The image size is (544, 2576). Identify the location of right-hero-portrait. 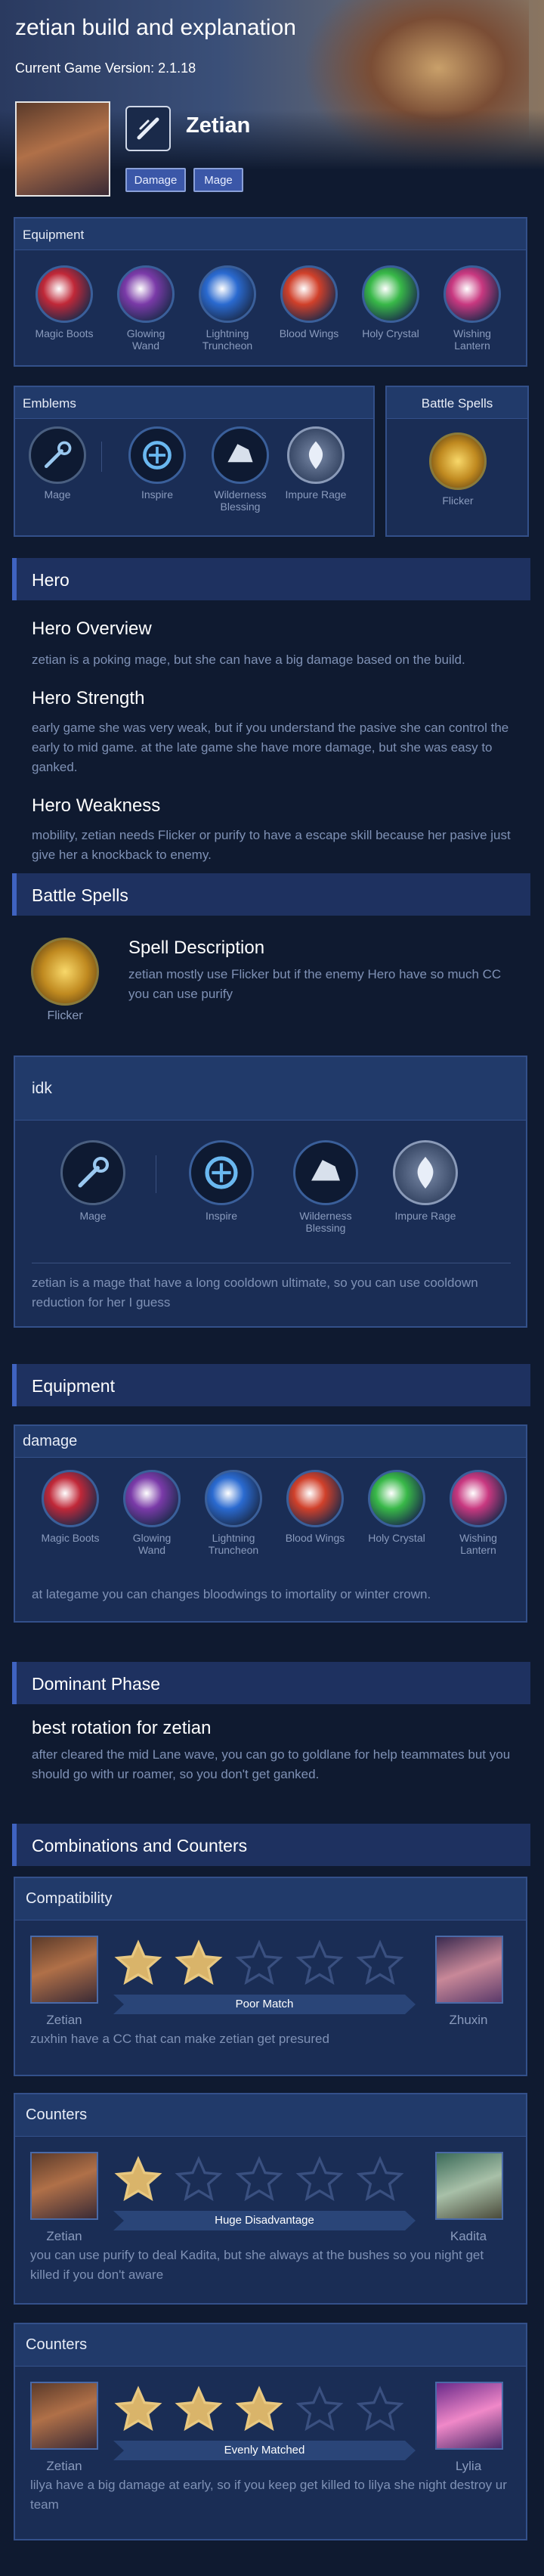
(469, 2186).